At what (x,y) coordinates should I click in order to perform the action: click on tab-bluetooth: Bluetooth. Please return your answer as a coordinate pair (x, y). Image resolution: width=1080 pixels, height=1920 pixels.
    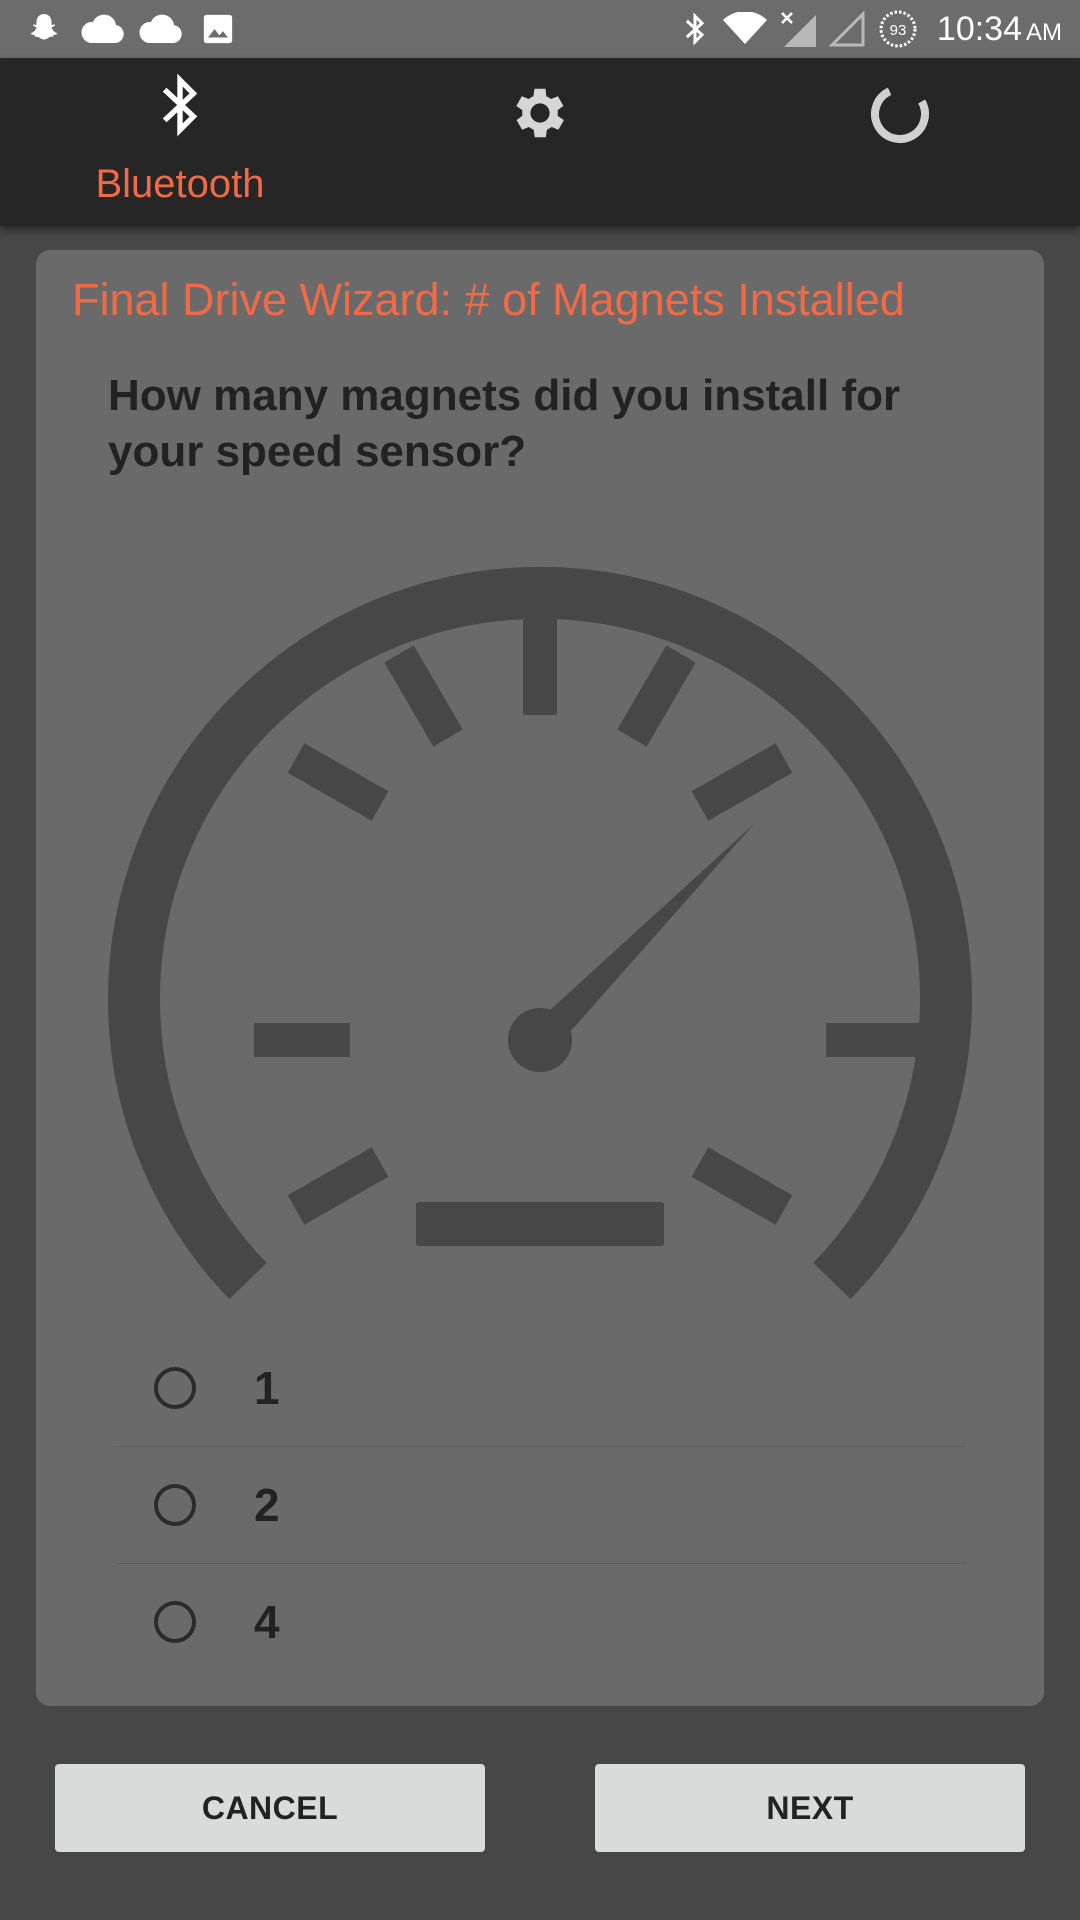
    Looking at the image, I should click on (180, 142).